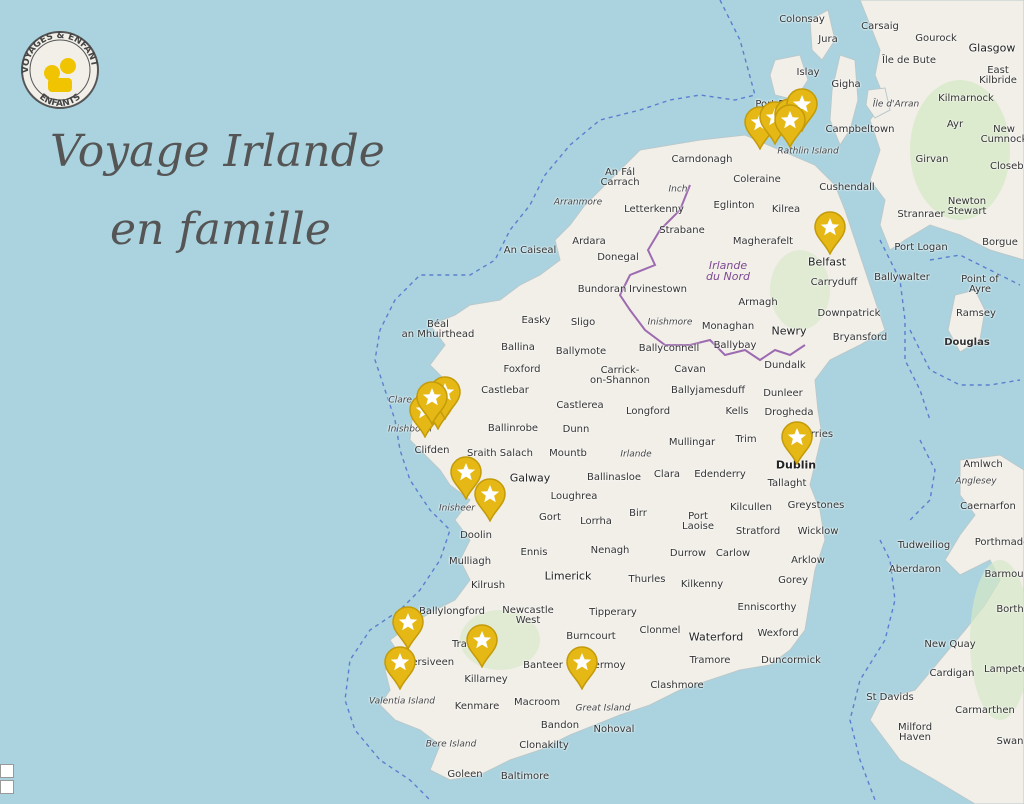 The image size is (1024, 804). Describe the element at coordinates (816, 505) in the screenshot. I see `map-label: Greystones` at that location.